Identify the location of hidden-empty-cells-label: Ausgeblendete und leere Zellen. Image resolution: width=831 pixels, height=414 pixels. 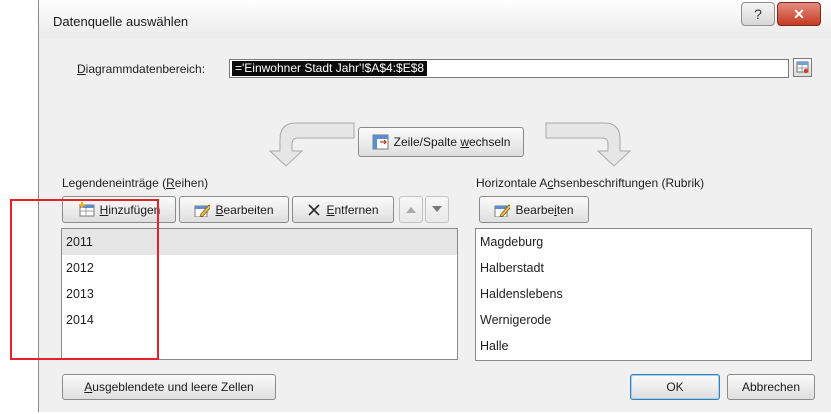
(168, 387).